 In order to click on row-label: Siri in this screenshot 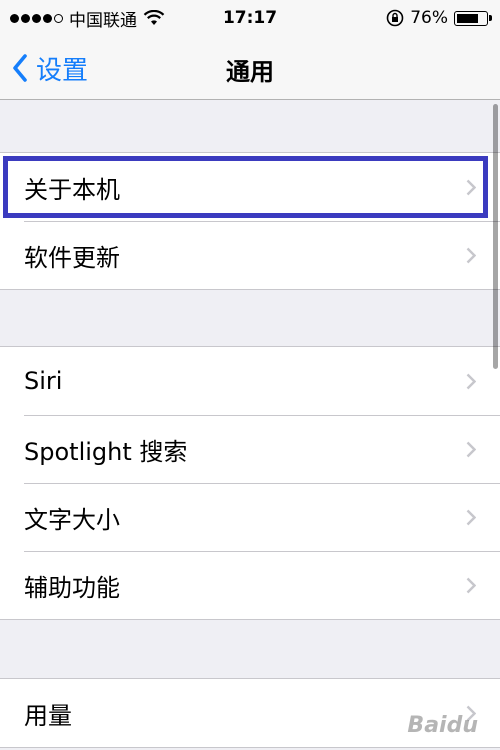, I will do `click(43, 381)`.